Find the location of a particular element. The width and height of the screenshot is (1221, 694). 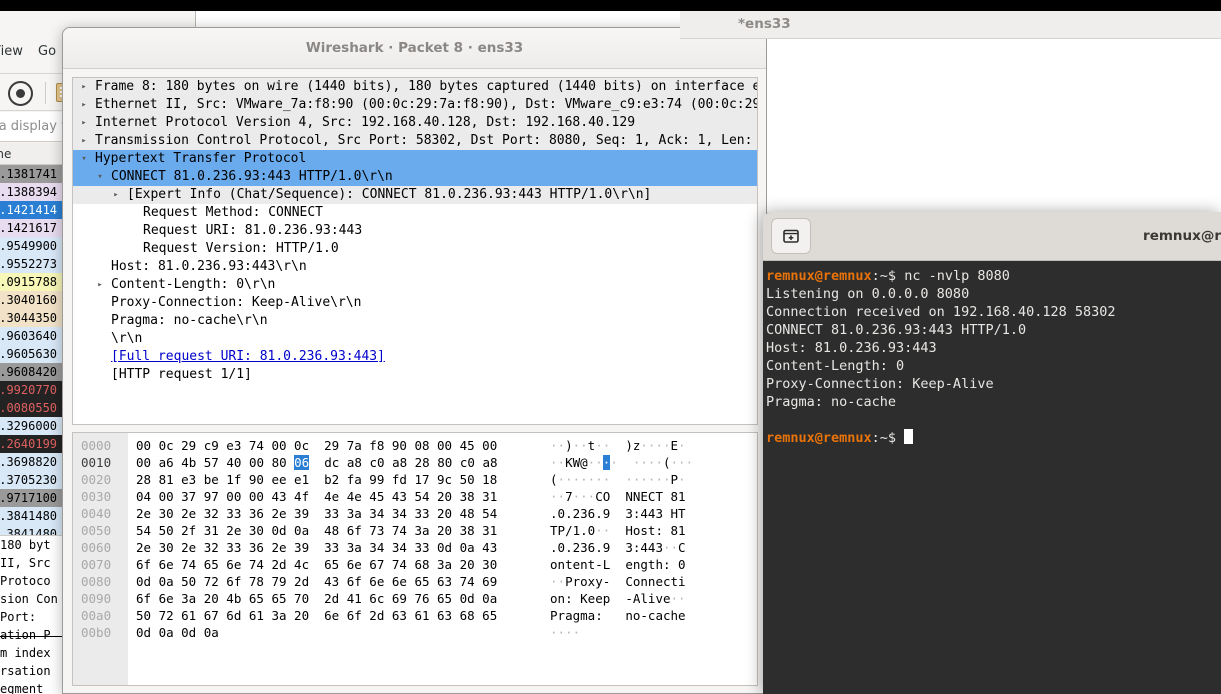

detail-stub-text: Protoco is located at coordinates (25, 581).